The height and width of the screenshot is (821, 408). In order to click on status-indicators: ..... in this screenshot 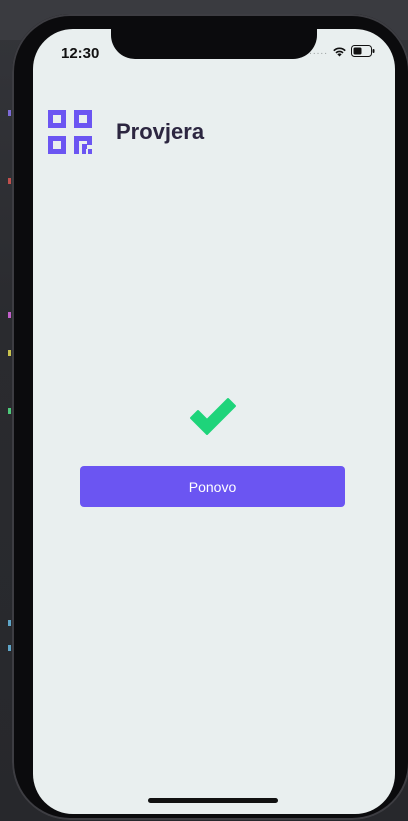, I will do `click(342, 51)`.